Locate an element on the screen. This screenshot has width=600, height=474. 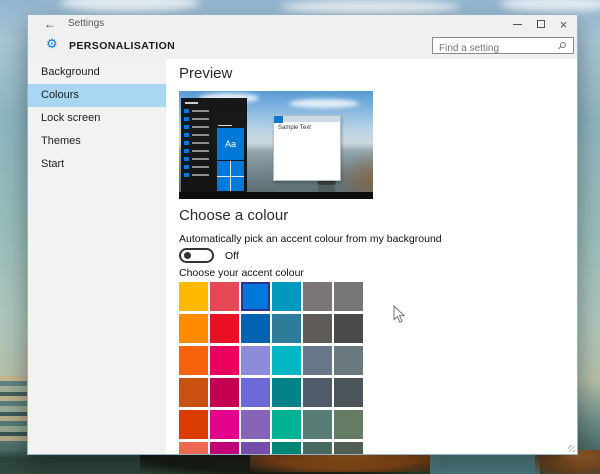
preview-start-menu-list is located at coordinates (199, 141).